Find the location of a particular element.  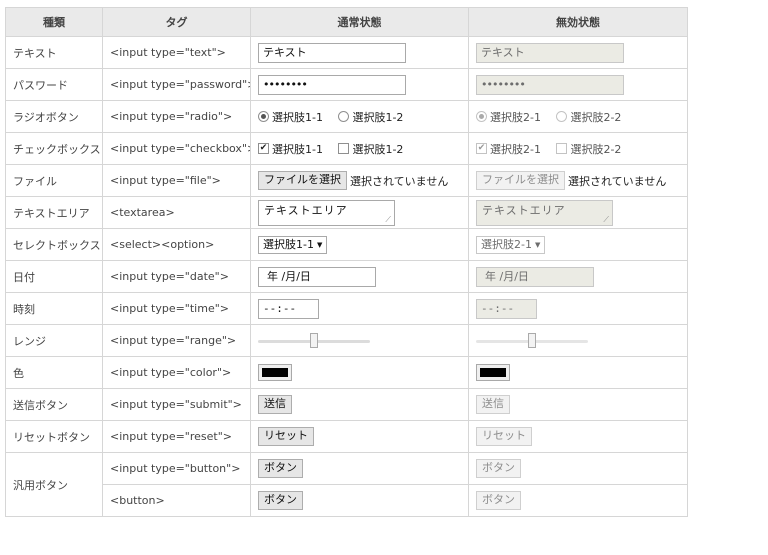

tag-cell: <input type="range"> is located at coordinates (176, 340).